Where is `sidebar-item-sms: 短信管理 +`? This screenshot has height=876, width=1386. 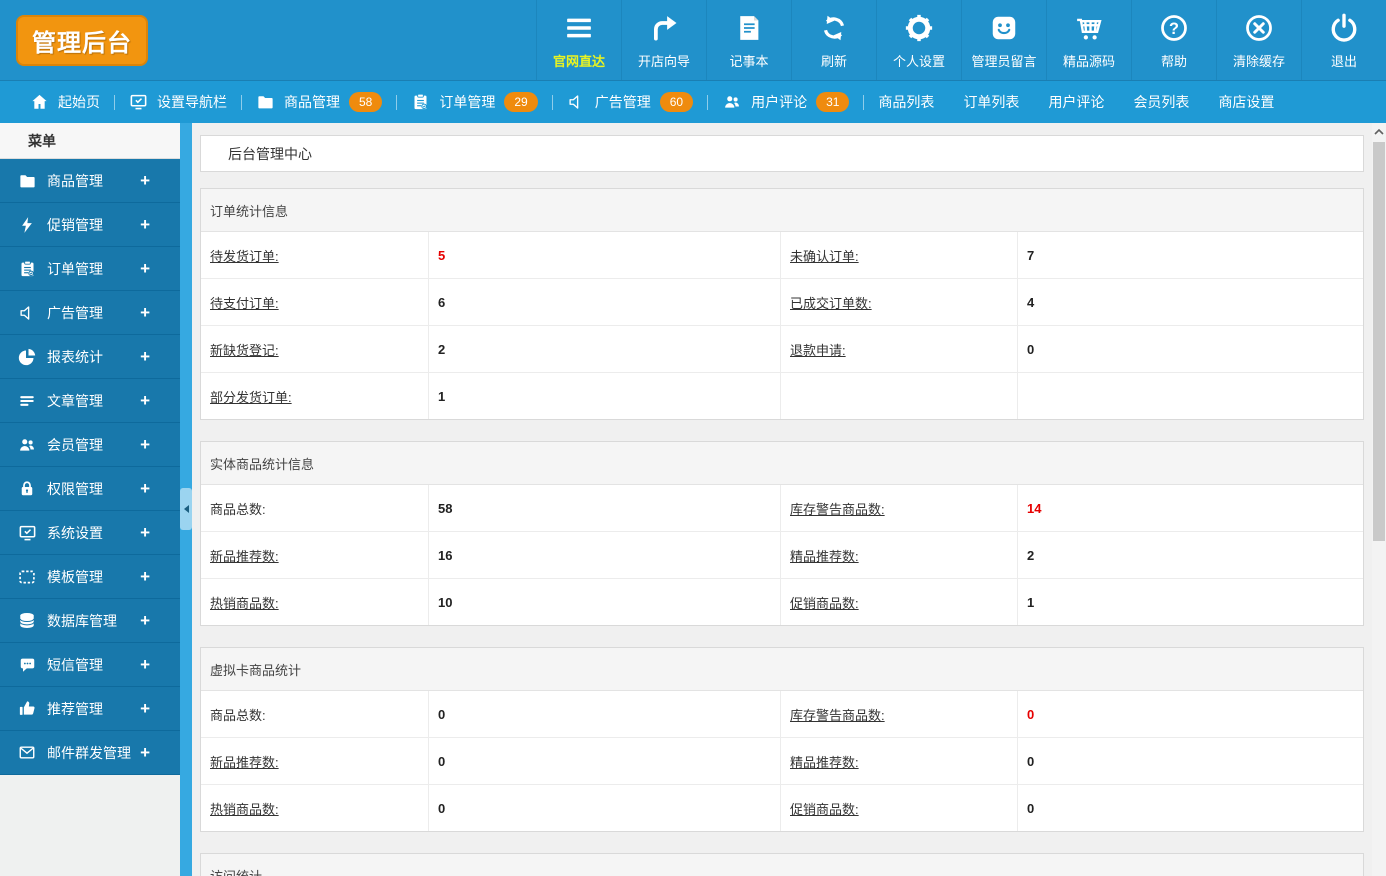
sidebar-item-sms: 短信管理 + is located at coordinates (90, 665).